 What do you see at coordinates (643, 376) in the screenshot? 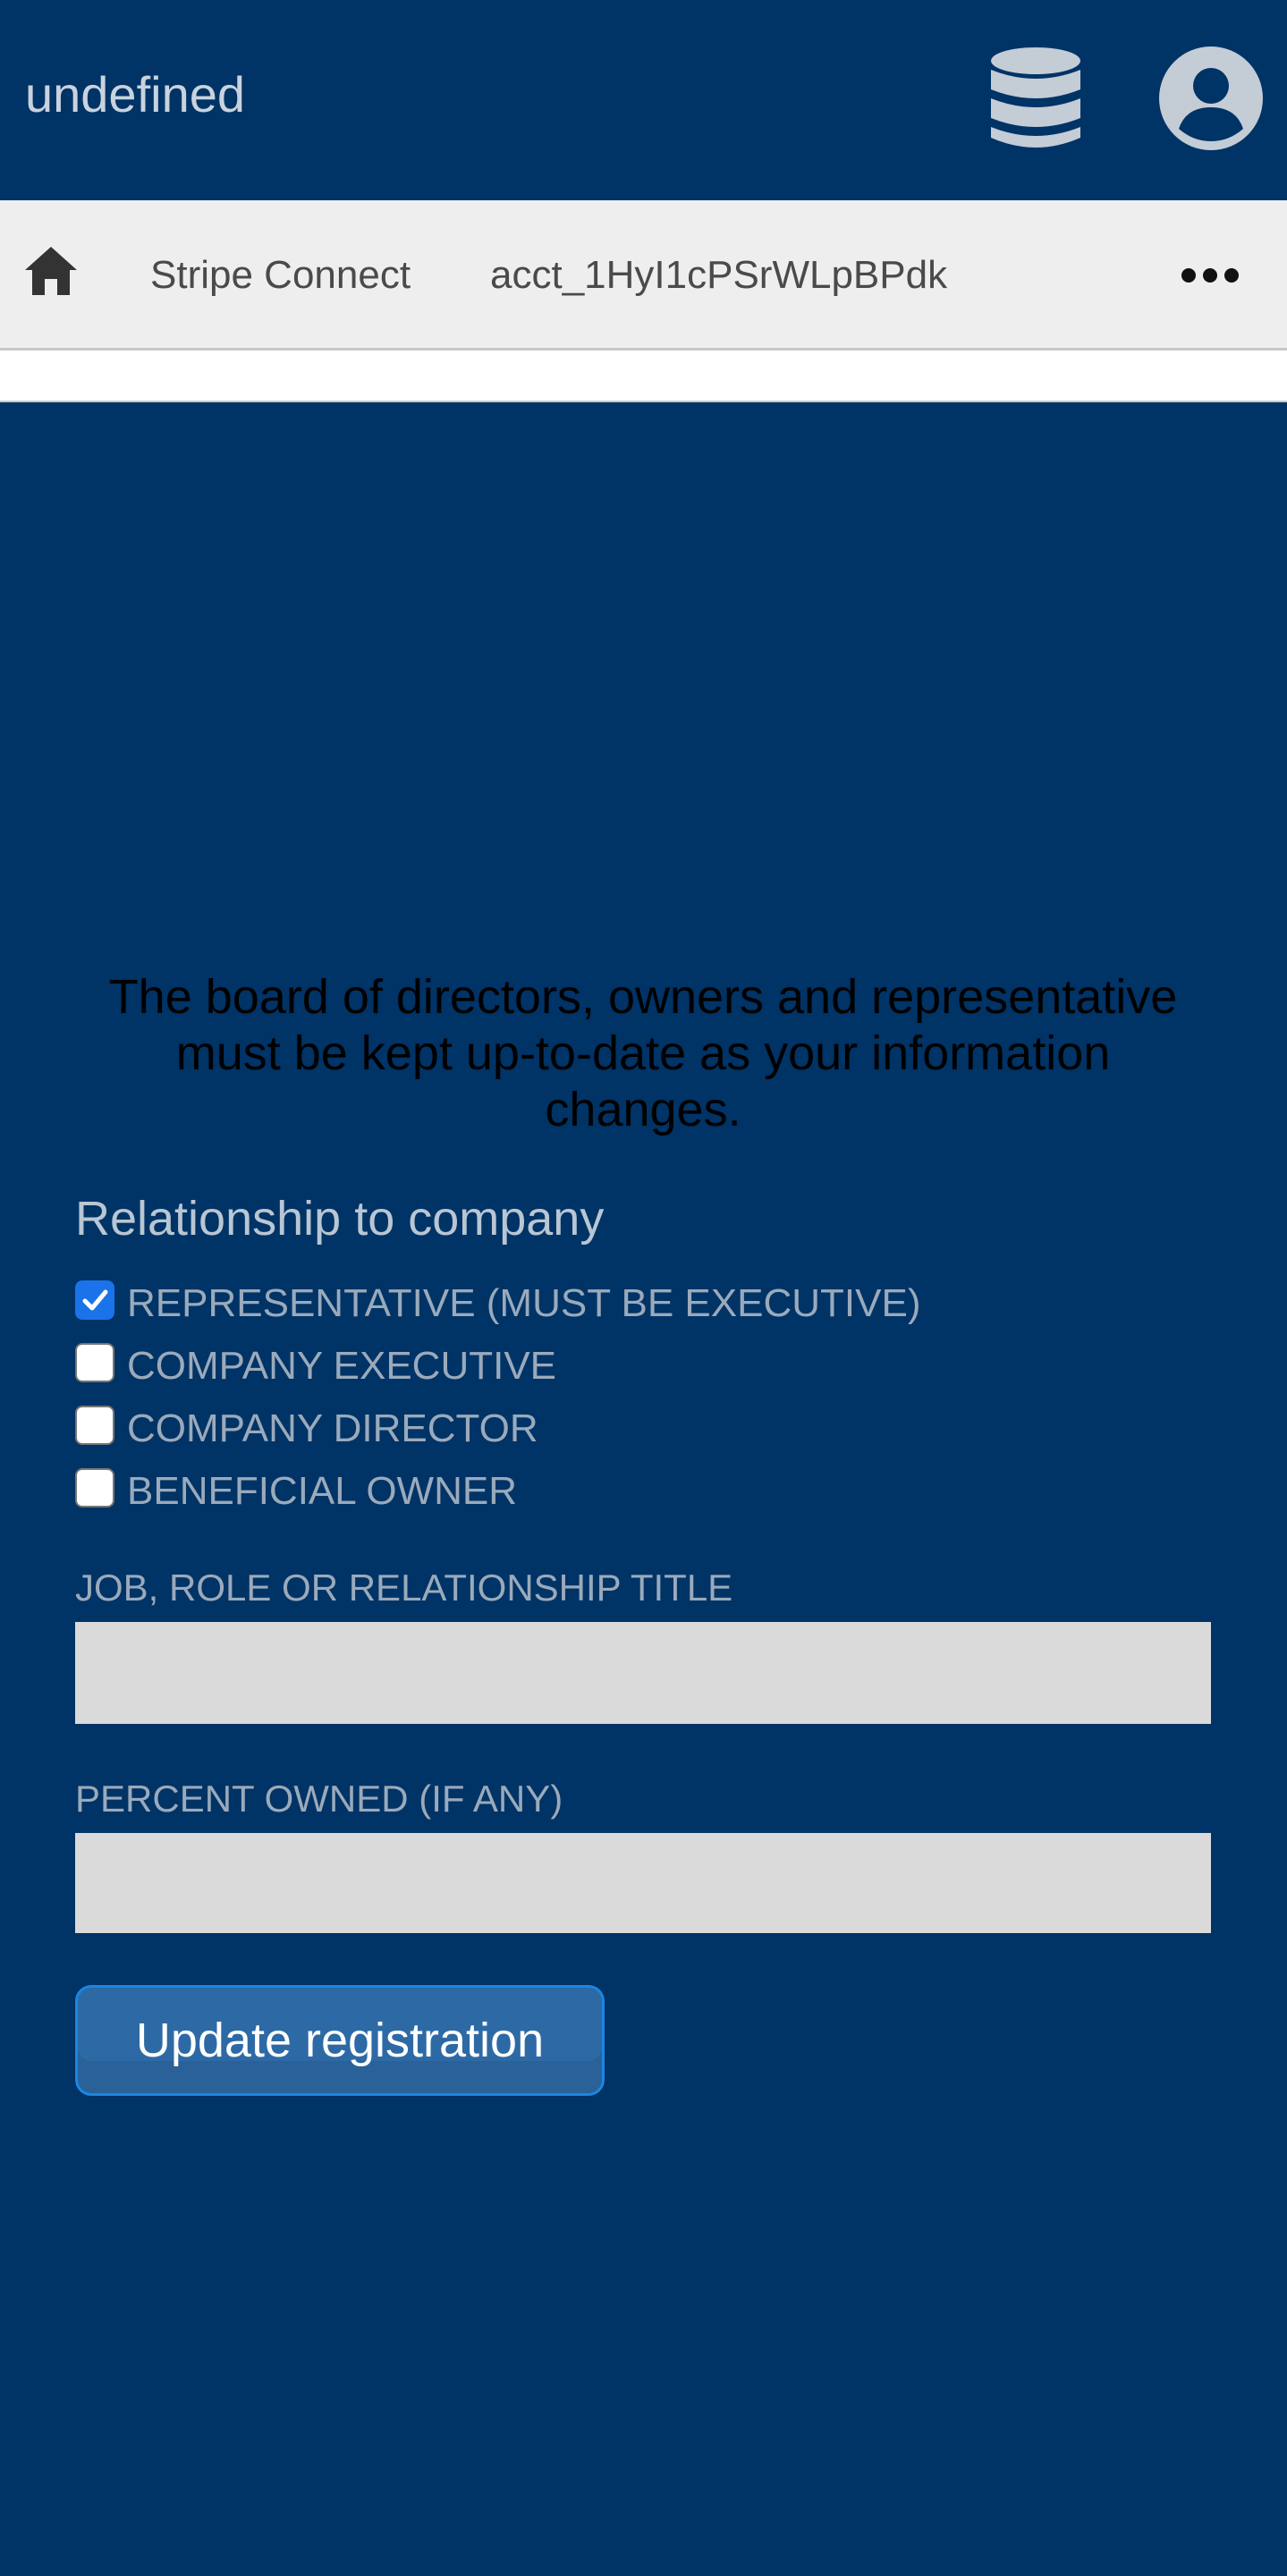
I see `toolbar-strip` at bounding box center [643, 376].